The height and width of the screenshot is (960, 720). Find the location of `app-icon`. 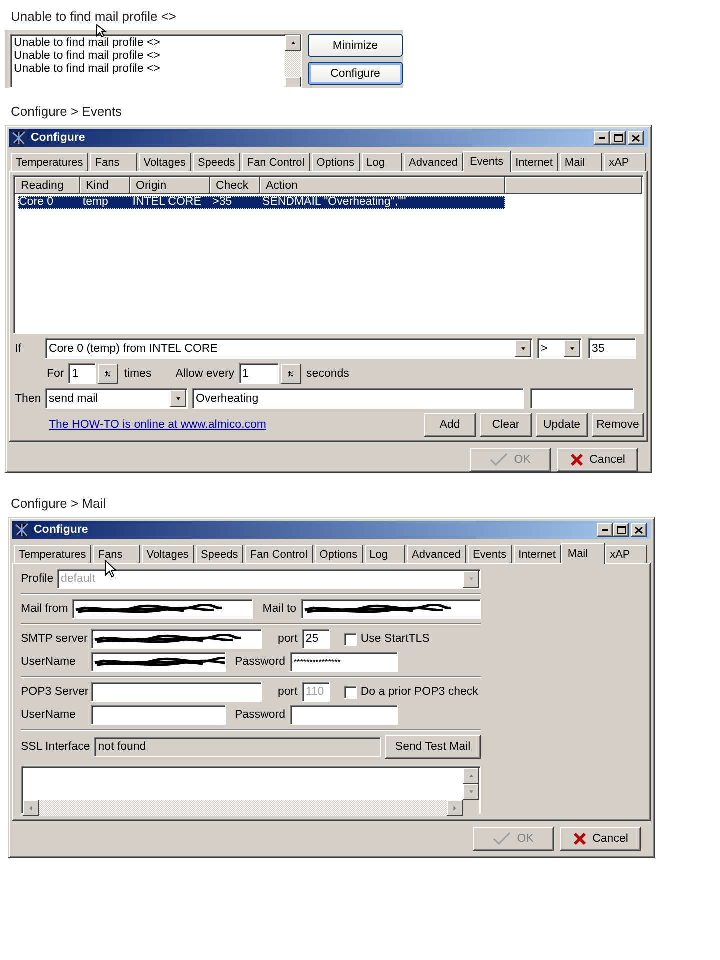

app-icon is located at coordinates (22, 530).